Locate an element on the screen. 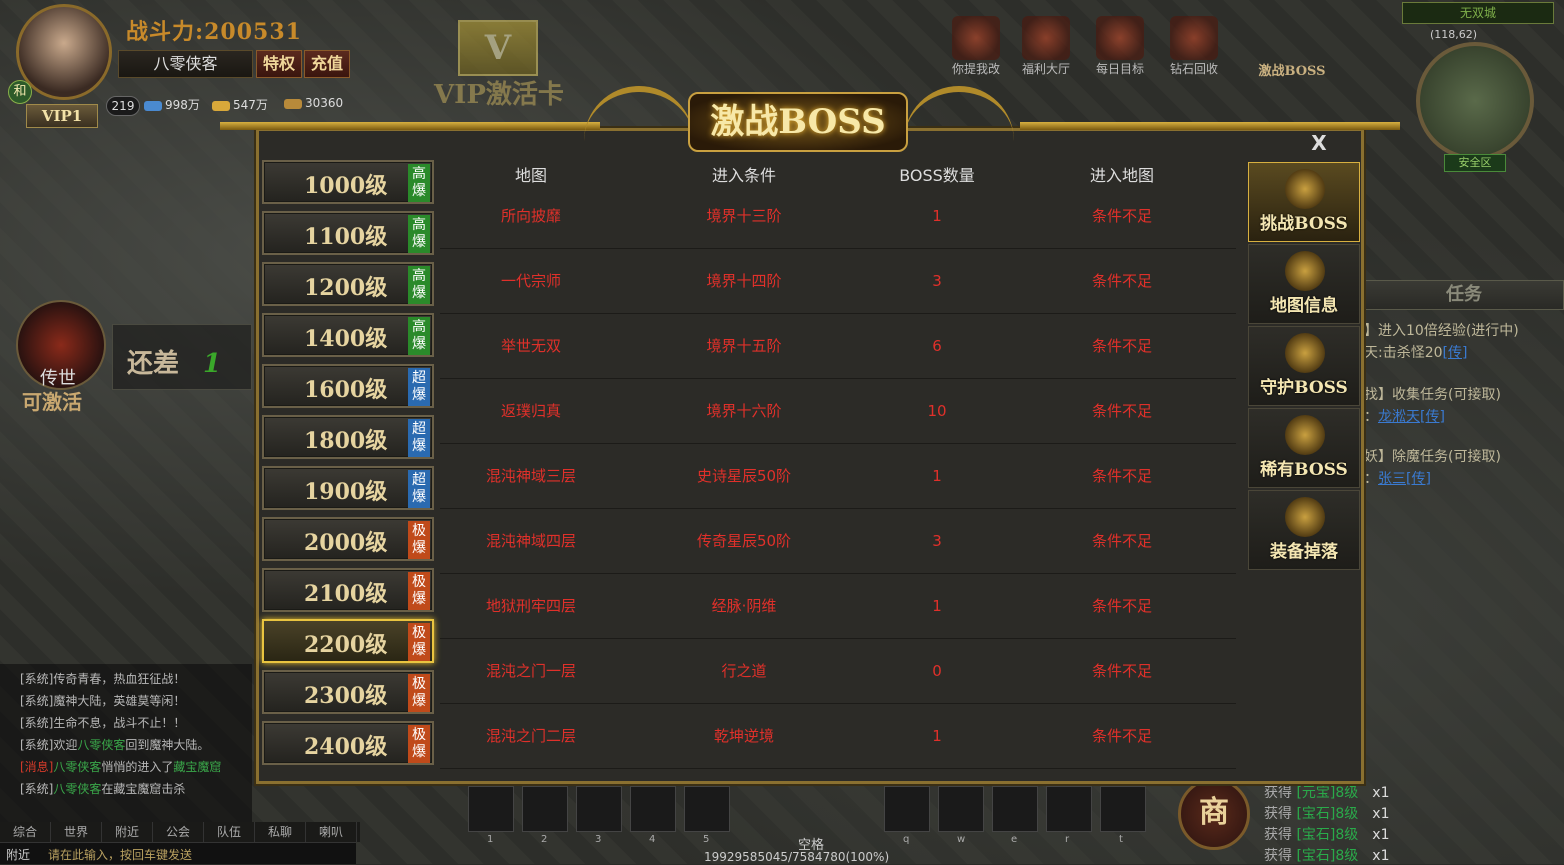 Image resolution: width=1564 pixels, height=865 pixels. cell-condition: 境界十五阶 is located at coordinates (744, 346).